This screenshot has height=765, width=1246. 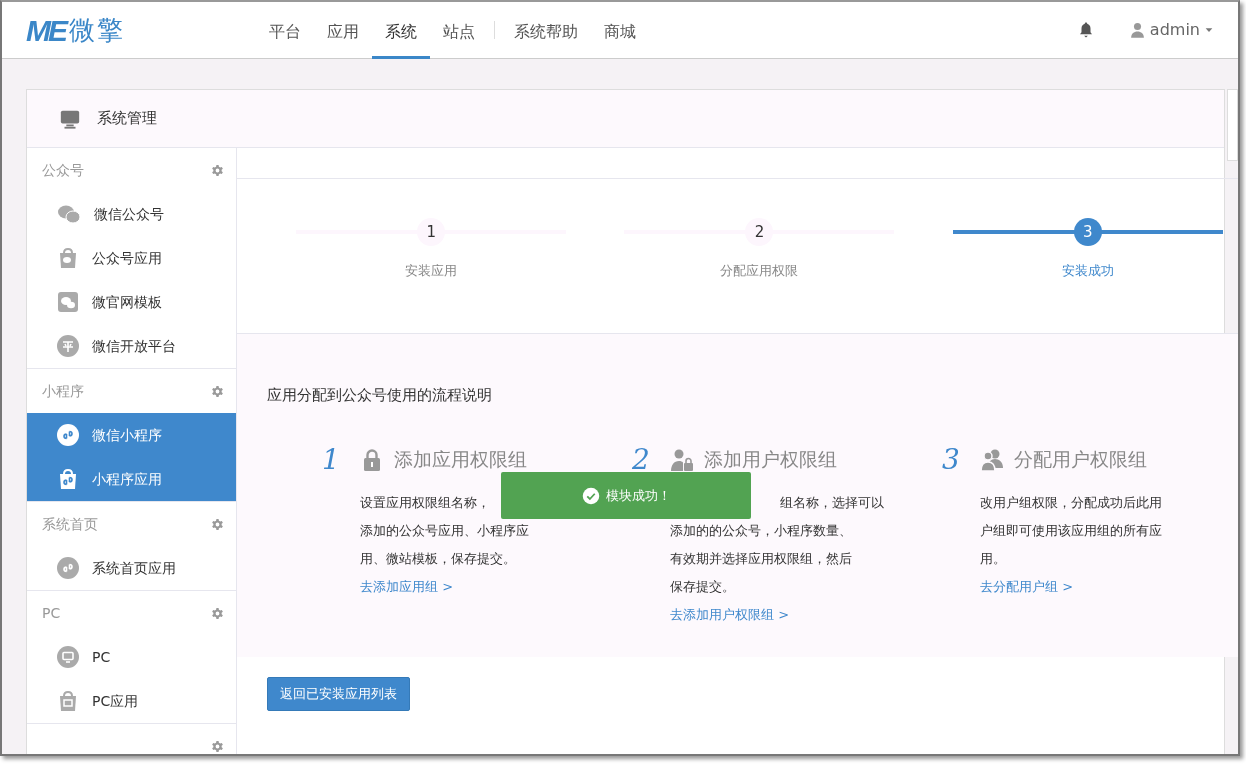 What do you see at coordinates (131, 568) in the screenshot?
I see `sidebar-item: 系统首页应用` at bounding box center [131, 568].